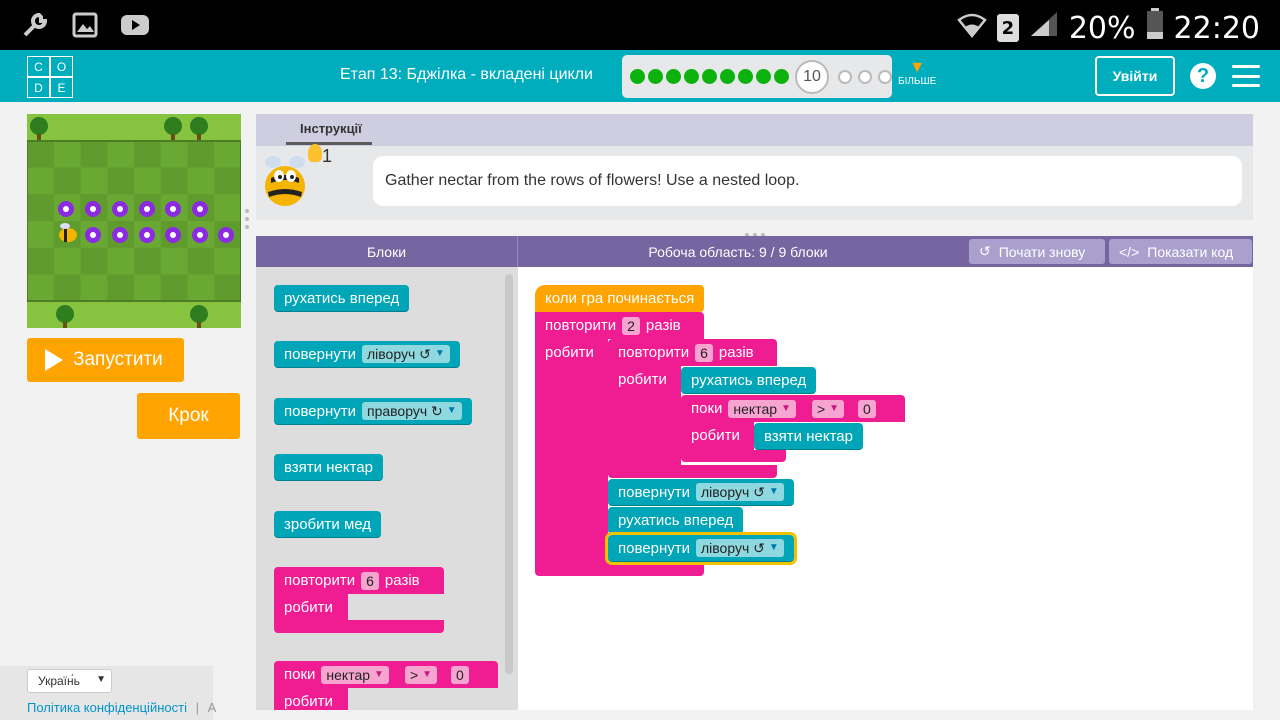 This screenshot has height=720, width=1280. I want to click on code-logo: C O D E, so click(50, 77).